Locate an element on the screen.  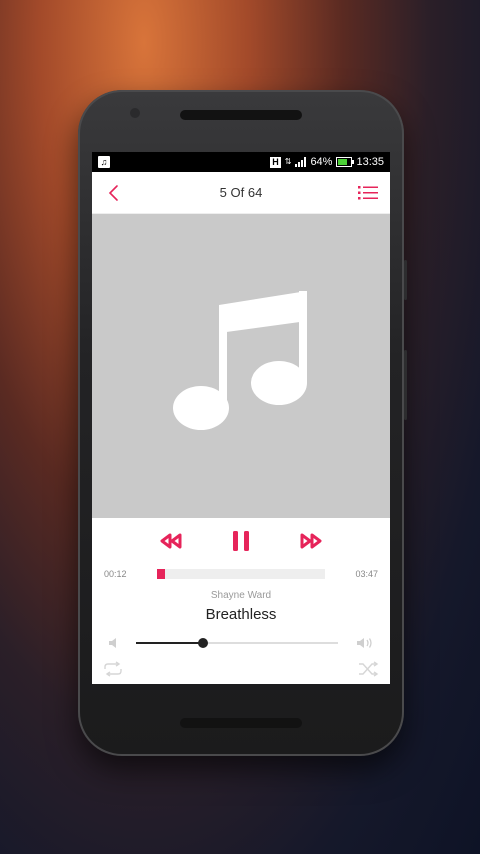
music-note-icon: ♫ is located at coordinates (104, 162).